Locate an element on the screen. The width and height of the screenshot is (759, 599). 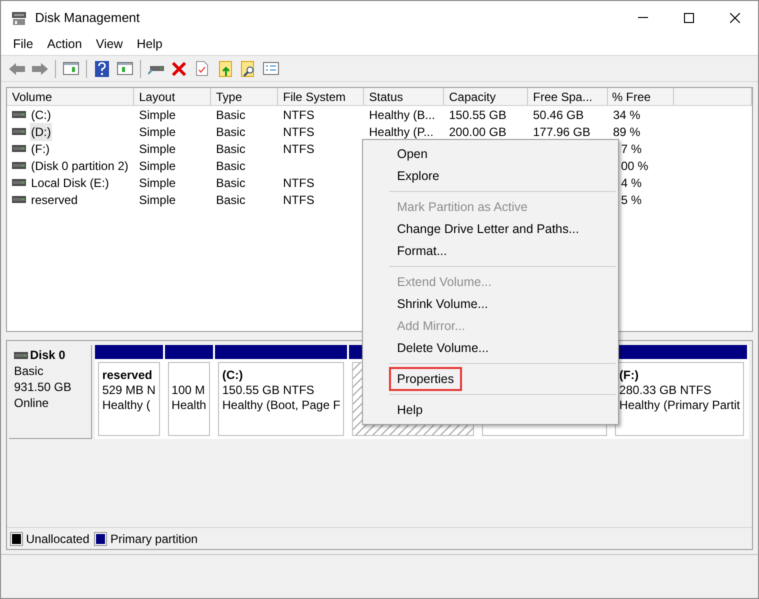
partition-block: 100 M Health is located at coordinates (189, 399).